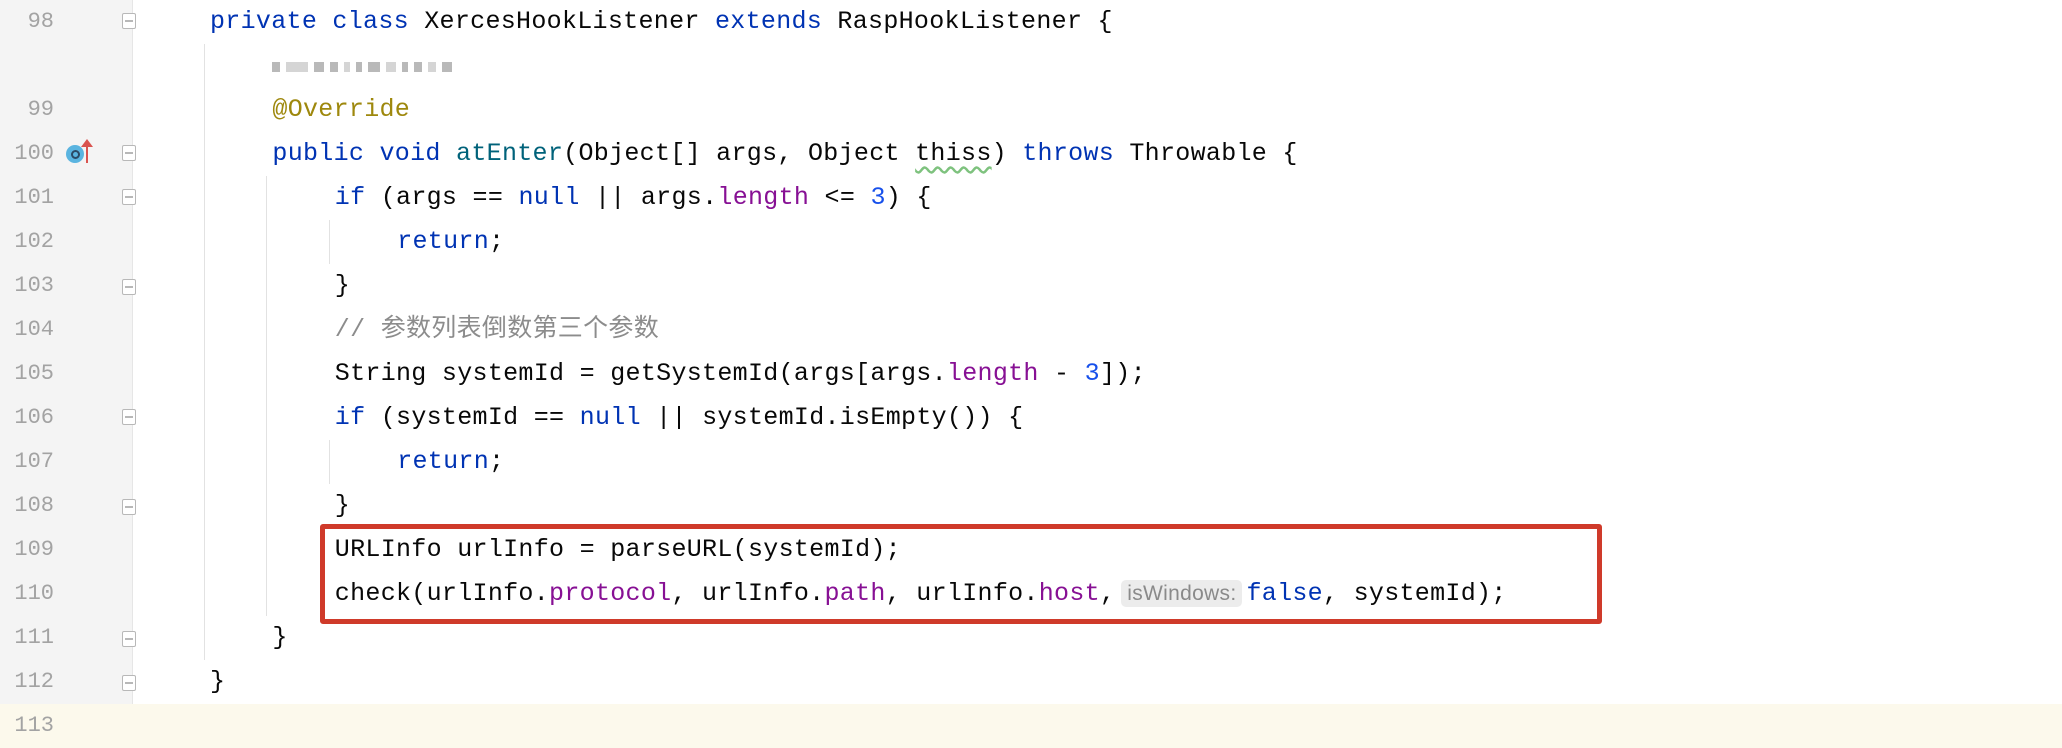 The image size is (2062, 748). Describe the element at coordinates (961, 574) in the screenshot. I see `highlight-box` at that location.